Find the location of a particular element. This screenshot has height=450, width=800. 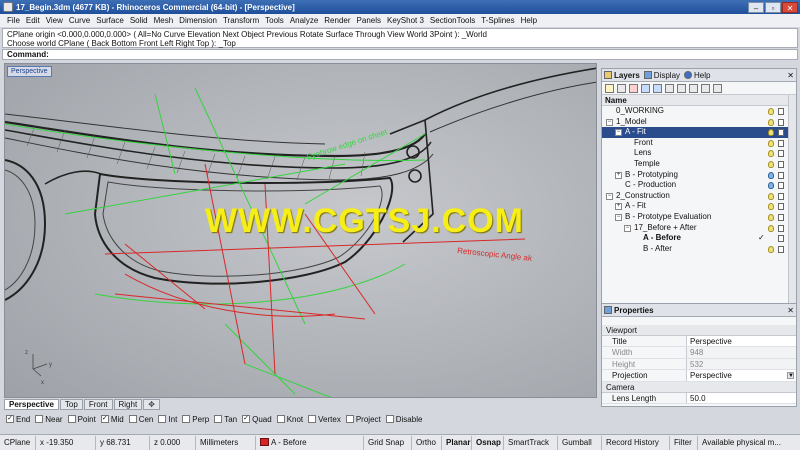

property-value-title: Perspective is located at coordinates (741, 341).